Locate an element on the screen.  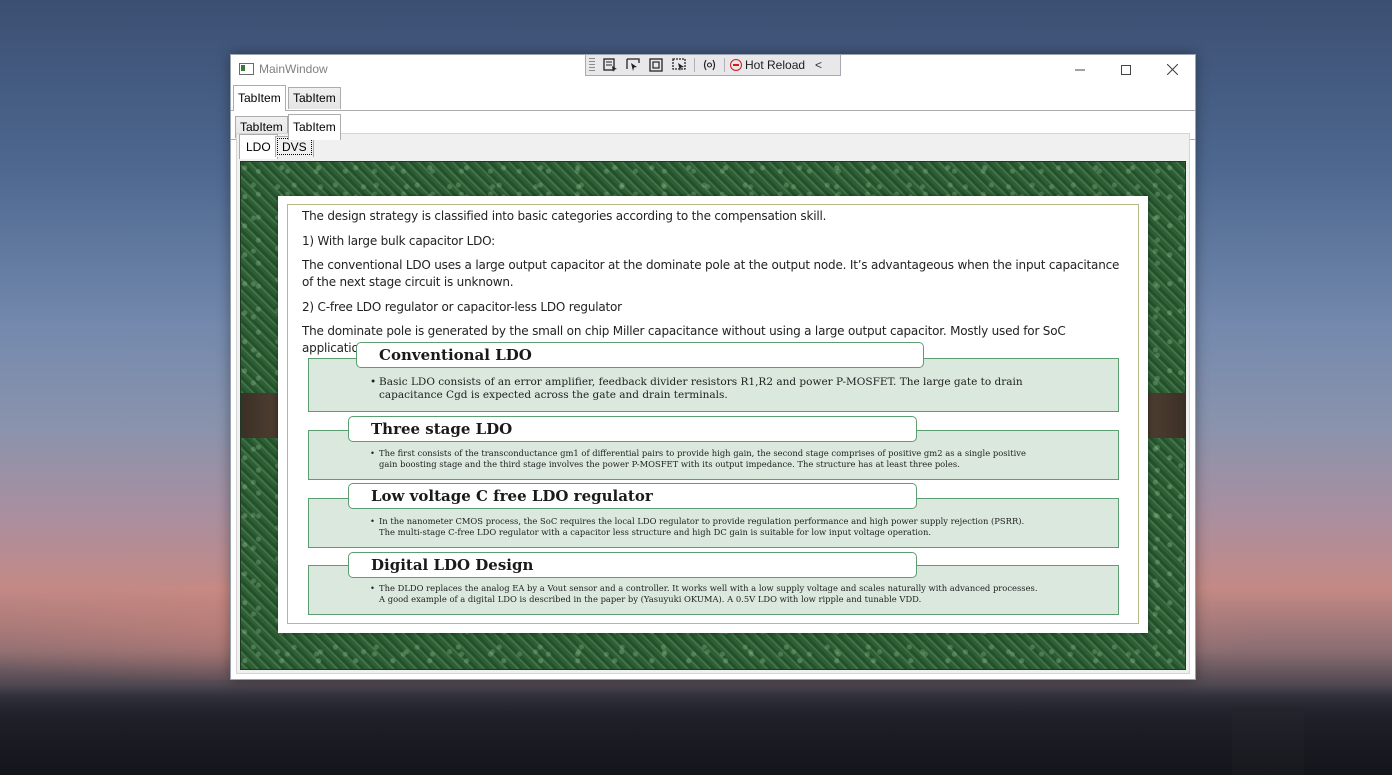
inner-tabstrip: LDO DVS is located at coordinates (713, 146).